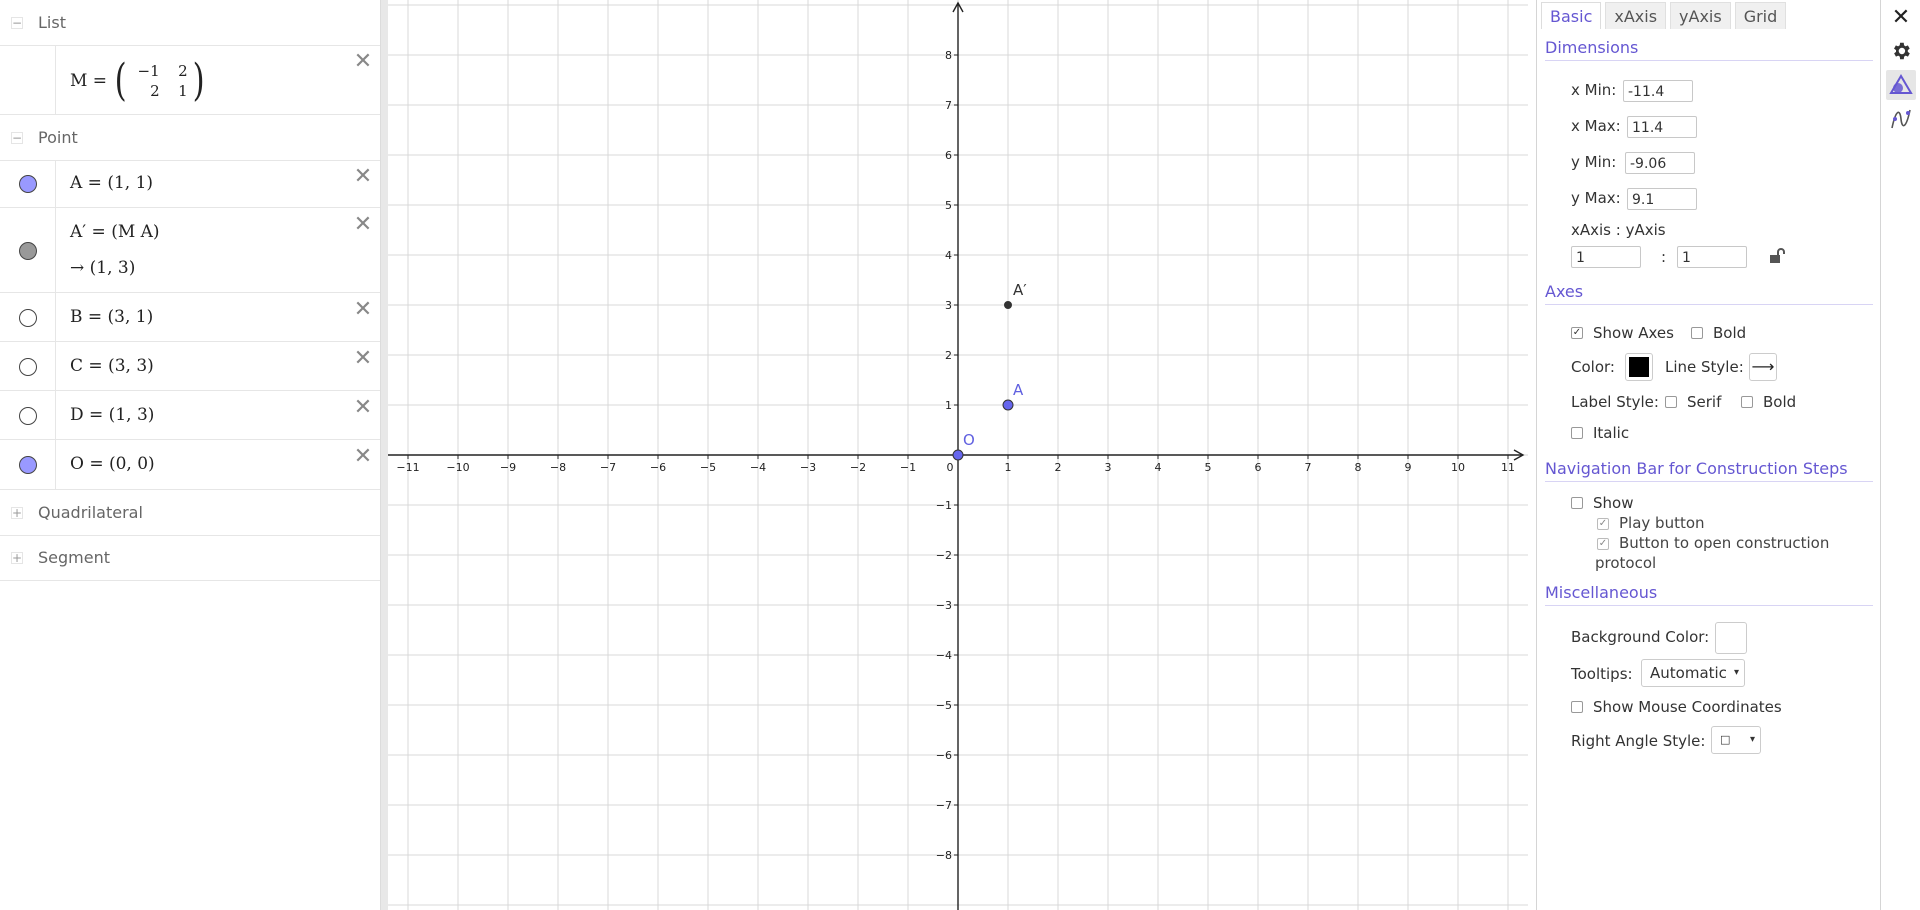  I want to click on point-definition: D = (1, 3), so click(112, 414).